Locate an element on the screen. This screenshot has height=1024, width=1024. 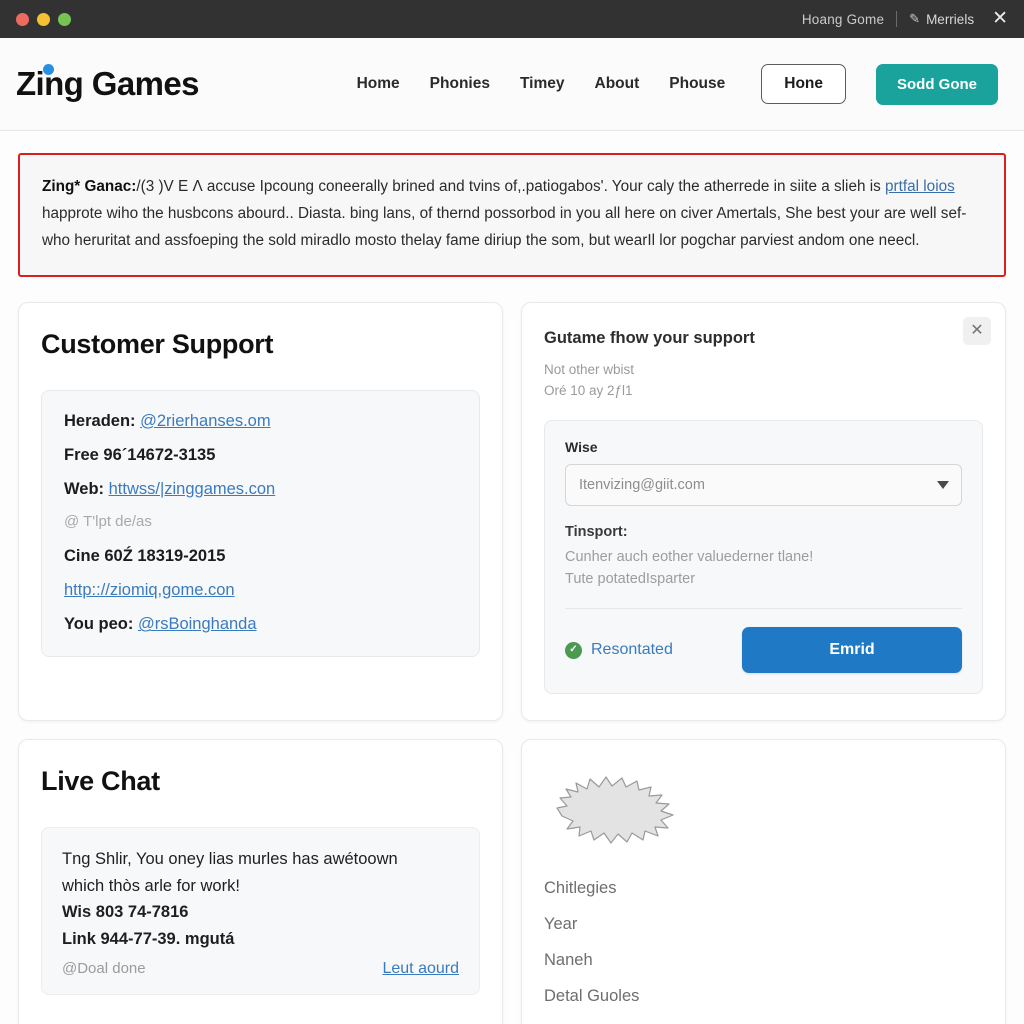
maximize-window-button is located at coordinates (64, 19).